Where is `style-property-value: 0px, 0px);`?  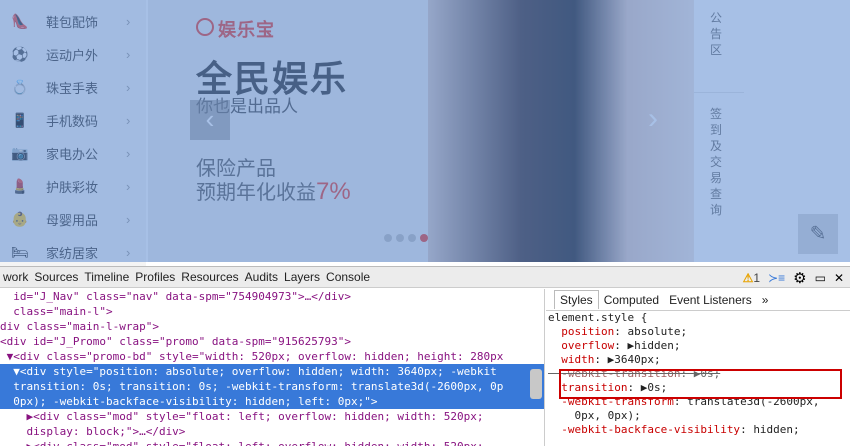 style-property-value: 0px, 0px); is located at coordinates (594, 415).